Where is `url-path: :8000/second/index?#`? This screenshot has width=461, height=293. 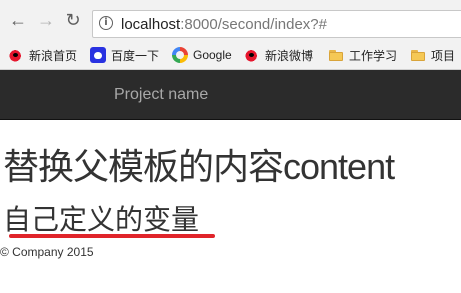
url-path: :8000/second/index?# is located at coordinates (253, 24).